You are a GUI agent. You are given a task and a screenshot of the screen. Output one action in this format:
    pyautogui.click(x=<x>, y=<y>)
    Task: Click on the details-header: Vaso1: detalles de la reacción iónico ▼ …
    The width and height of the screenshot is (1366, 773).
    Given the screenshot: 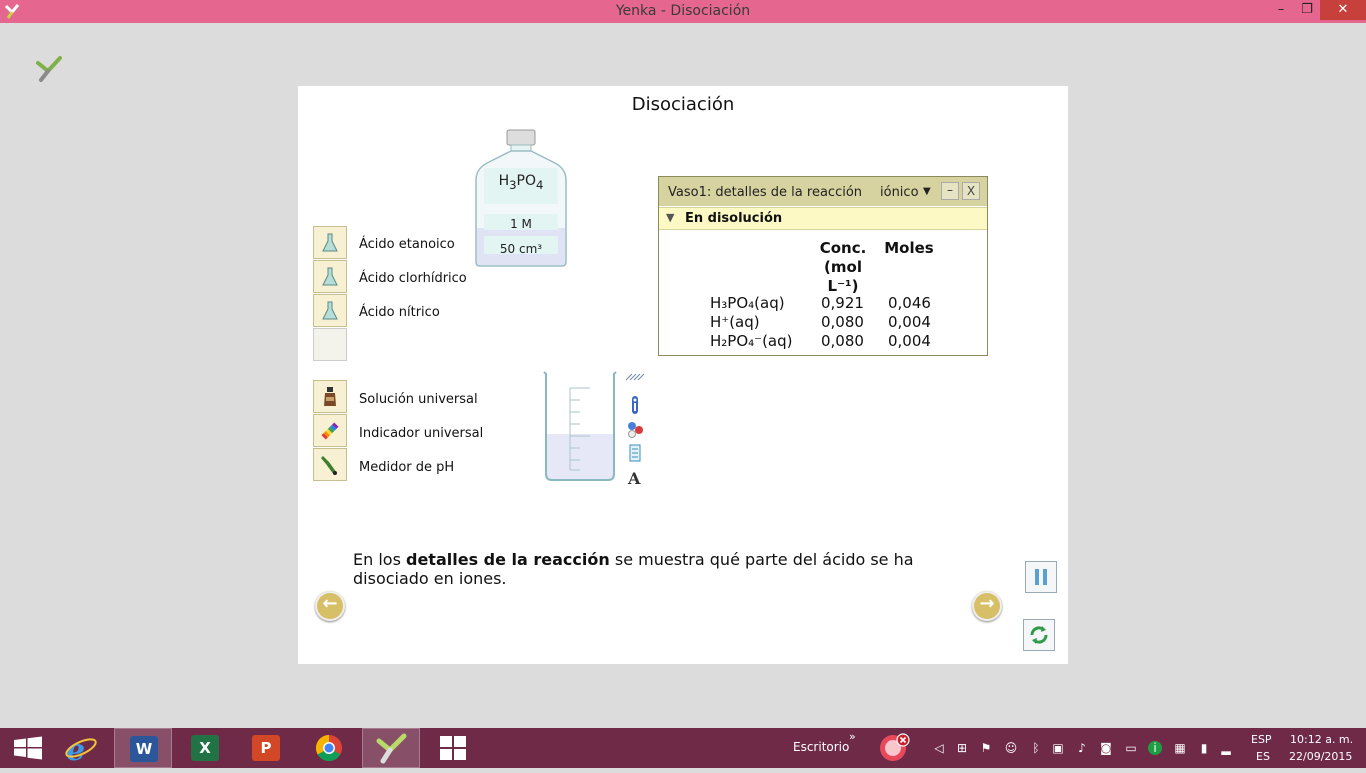 What is the action you would take?
    pyautogui.click(x=823, y=191)
    